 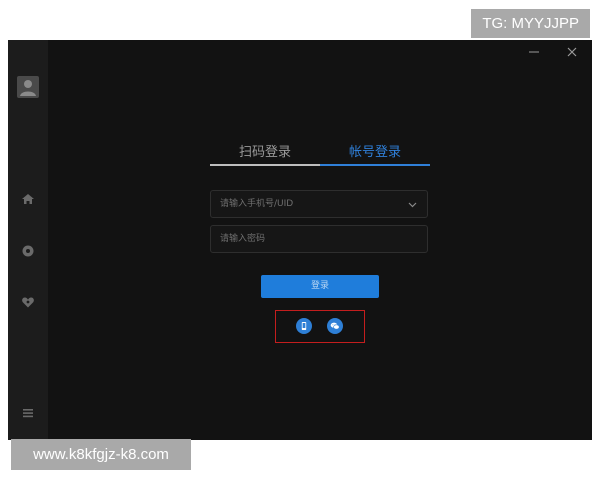 What do you see at coordinates (320, 286) in the screenshot?
I see `login-button: 登录` at bounding box center [320, 286].